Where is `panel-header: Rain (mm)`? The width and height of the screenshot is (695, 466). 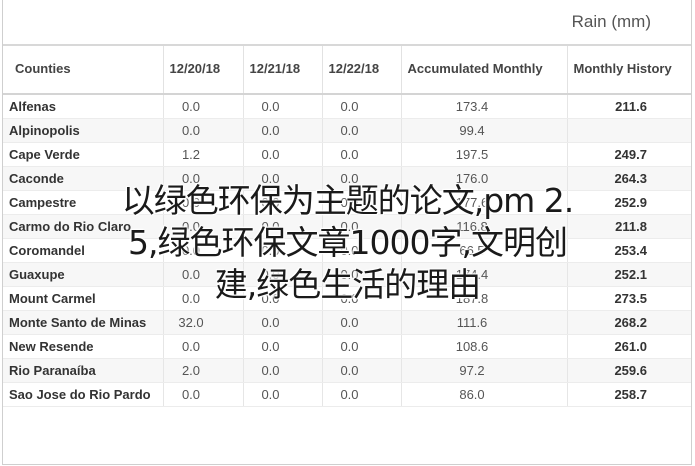
panel-header: Rain (mm) is located at coordinates (347, 23).